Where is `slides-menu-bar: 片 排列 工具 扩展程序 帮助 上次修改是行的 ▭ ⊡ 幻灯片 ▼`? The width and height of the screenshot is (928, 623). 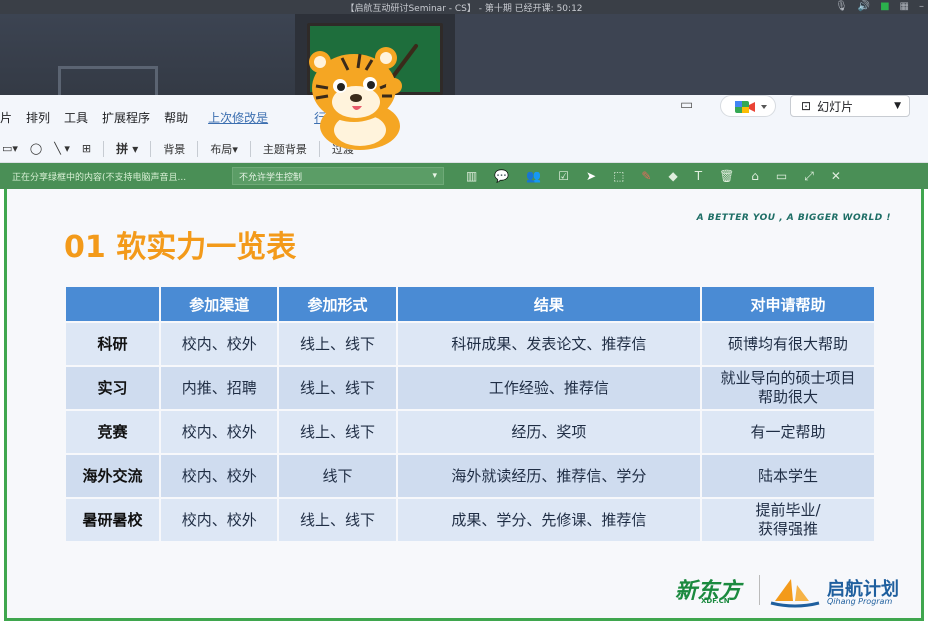 slides-menu-bar: 片 排列 工具 扩展程序 帮助 上次修改是行的 ▭ ⊡ 幻灯片 ▼ is located at coordinates (464, 115).